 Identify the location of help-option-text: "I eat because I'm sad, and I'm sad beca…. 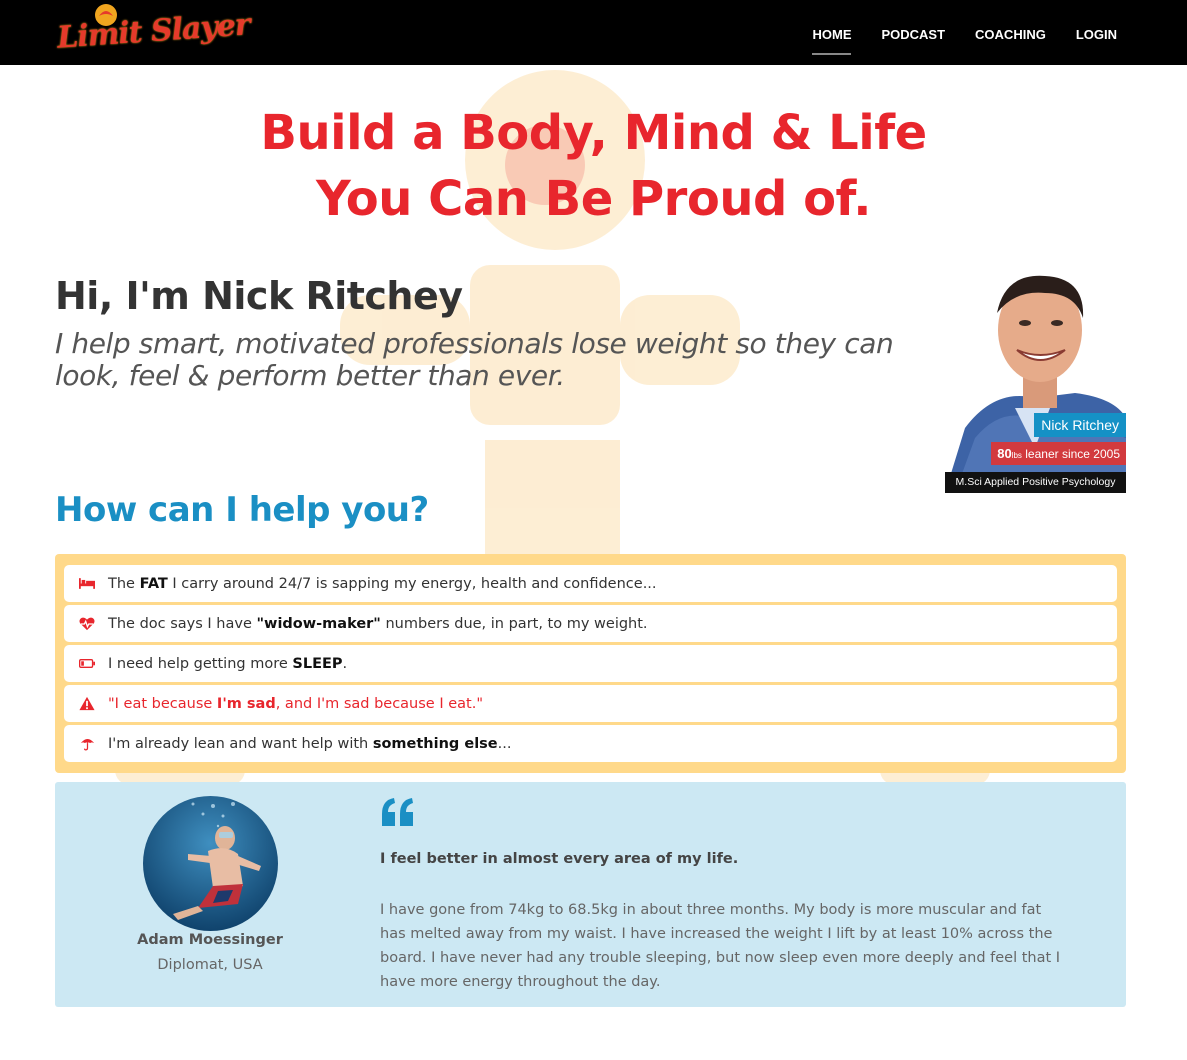
(295, 704).